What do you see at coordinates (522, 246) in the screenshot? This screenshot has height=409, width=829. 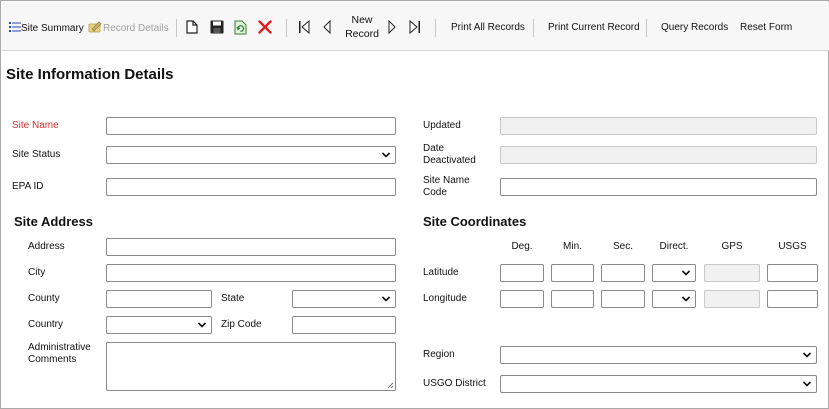 I see `col-header-deg: Deg.` at bounding box center [522, 246].